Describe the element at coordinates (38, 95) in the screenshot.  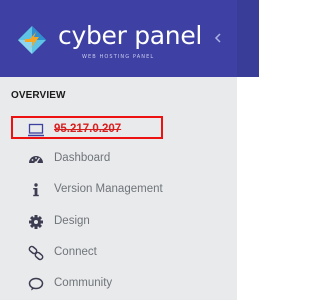
I see `section-title-overview: OVERVIEW` at that location.